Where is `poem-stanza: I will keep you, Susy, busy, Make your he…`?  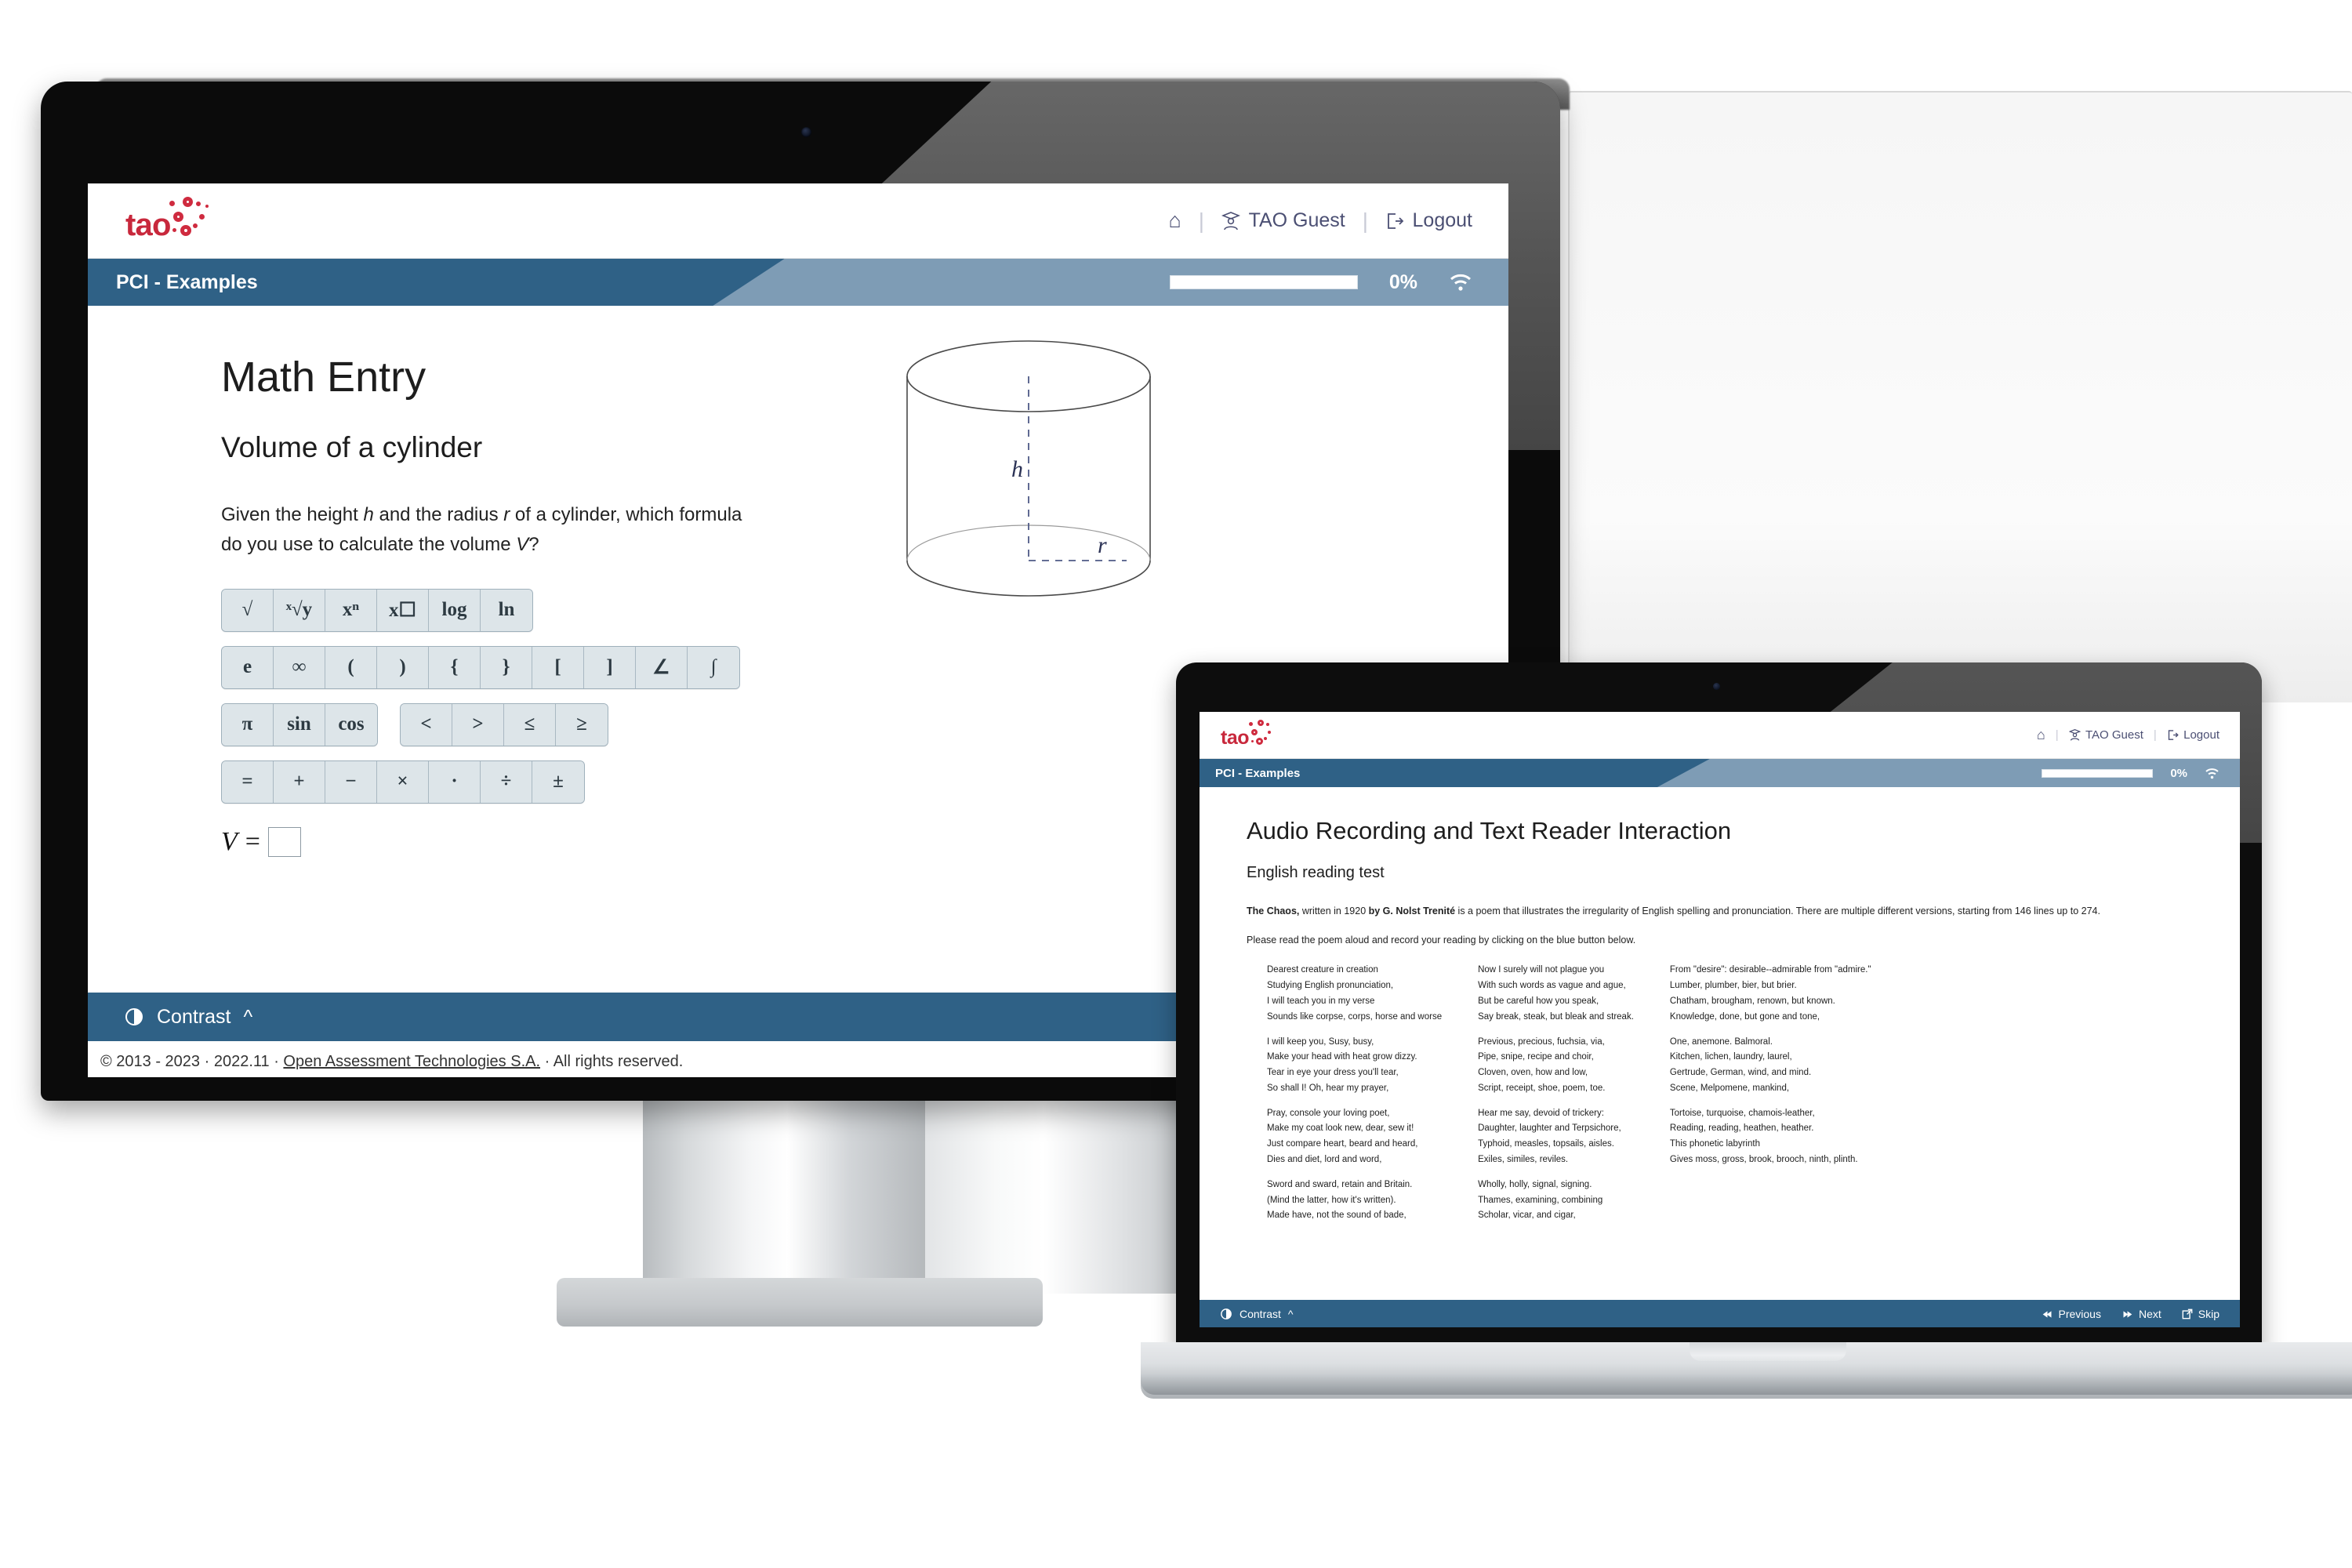
poem-stanza: I will keep you, Susy, busy, Make your he… is located at coordinates (1354, 1066).